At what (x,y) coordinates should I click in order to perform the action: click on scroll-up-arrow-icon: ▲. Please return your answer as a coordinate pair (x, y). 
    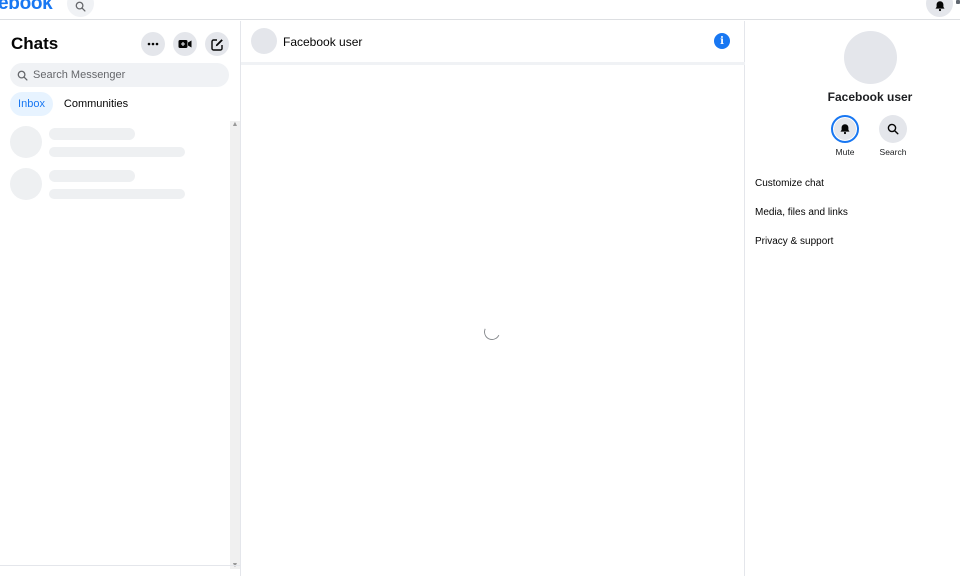
    Looking at the image, I should click on (235, 124).